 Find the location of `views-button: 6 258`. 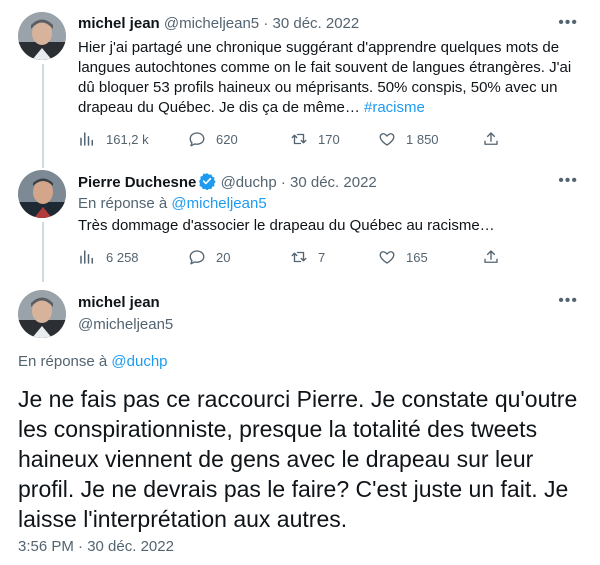

views-button: 6 258 is located at coordinates (108, 257).